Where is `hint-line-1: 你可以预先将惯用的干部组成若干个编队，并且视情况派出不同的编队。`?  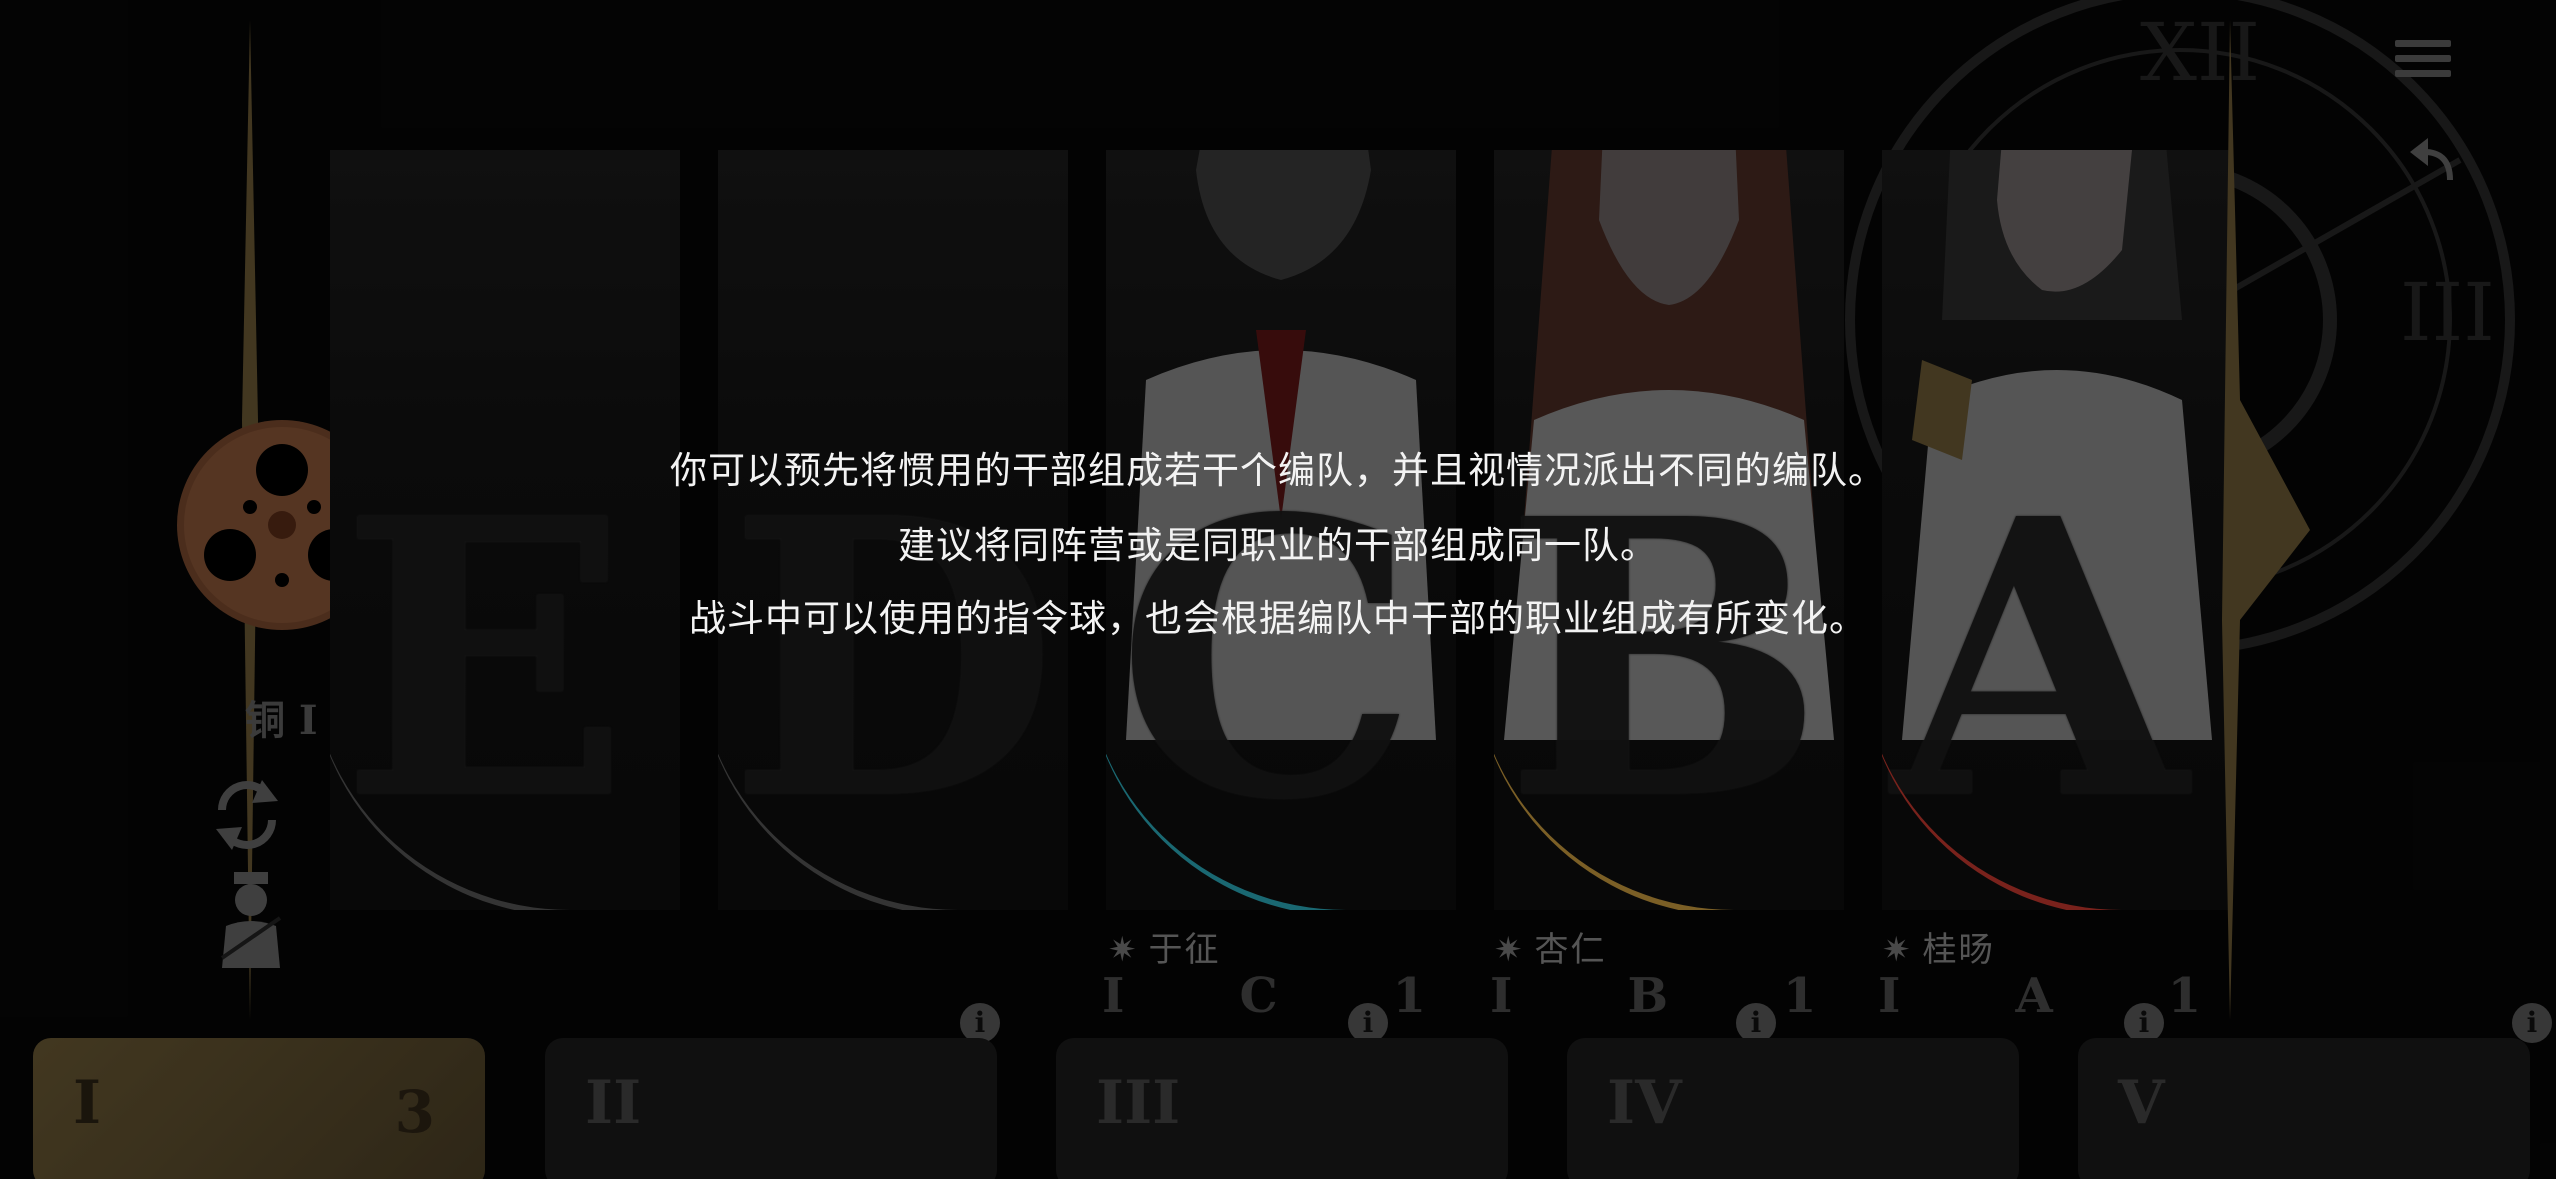
hint-line-1: 你可以预先将惯用的干部组成若干个编队，并且视情况派出不同的编队。 is located at coordinates (1278, 470).